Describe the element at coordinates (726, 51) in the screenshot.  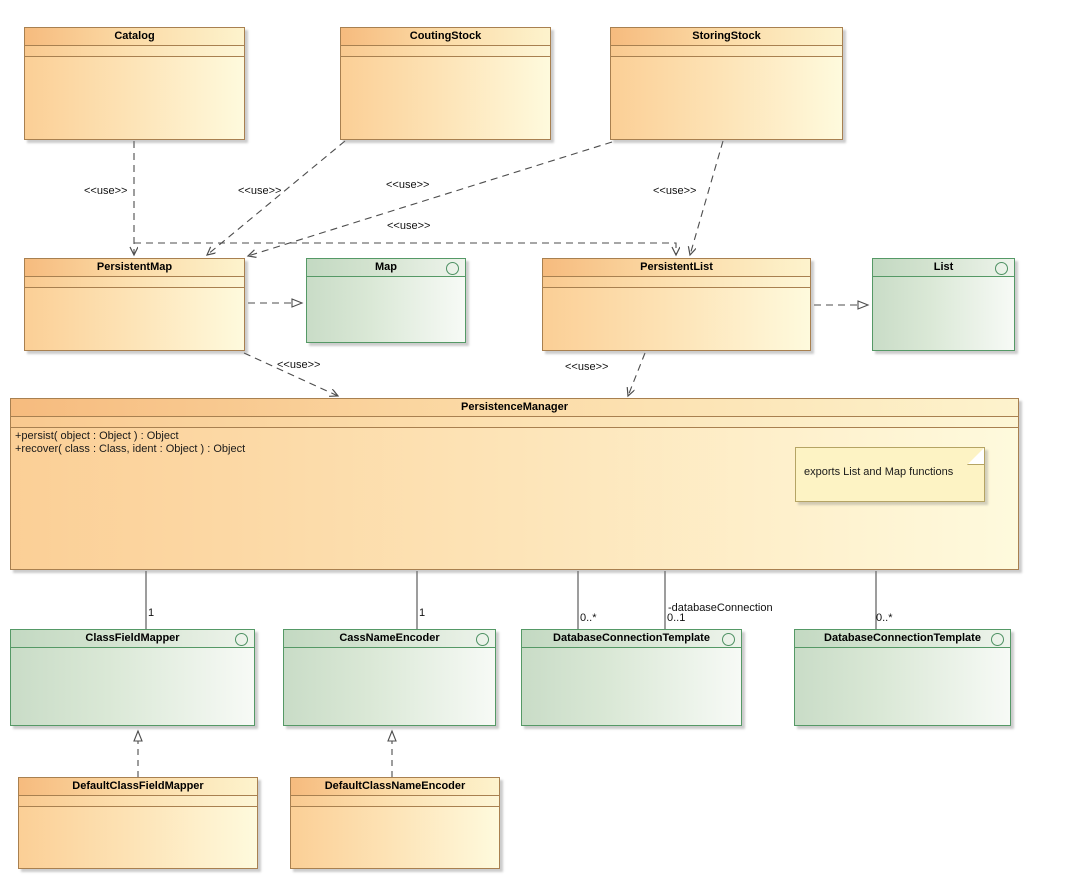
I see `class-attributes-storingstock` at that location.